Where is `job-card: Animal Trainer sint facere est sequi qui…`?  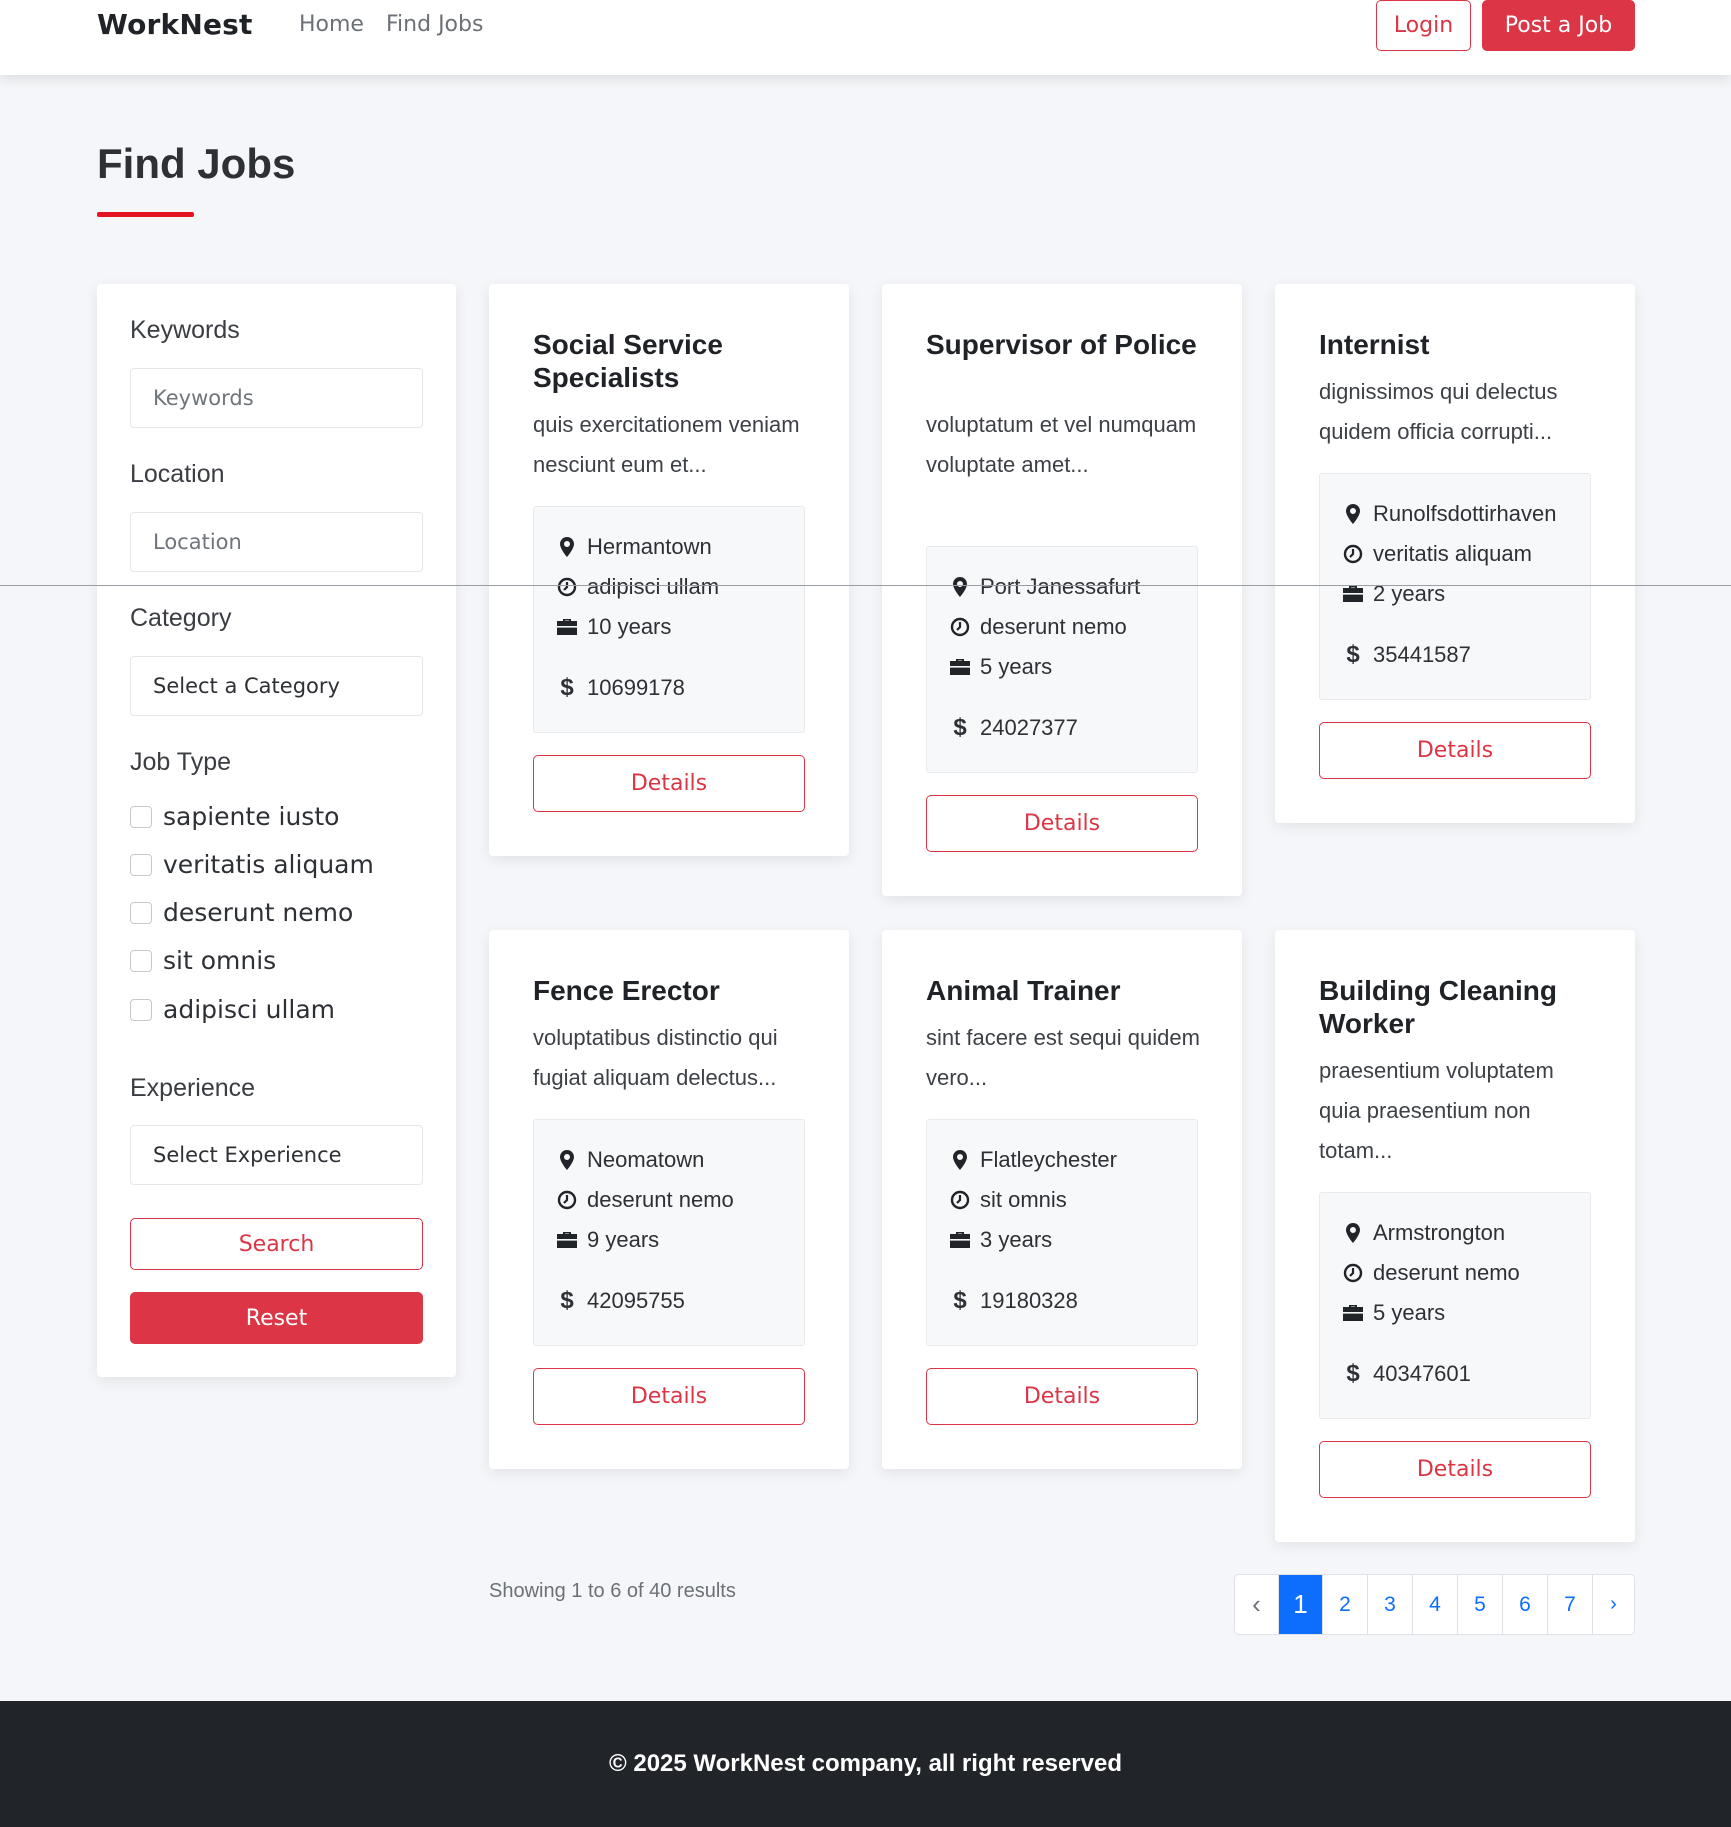 job-card: Animal Trainer sint facere est sequi qui… is located at coordinates (1062, 1199).